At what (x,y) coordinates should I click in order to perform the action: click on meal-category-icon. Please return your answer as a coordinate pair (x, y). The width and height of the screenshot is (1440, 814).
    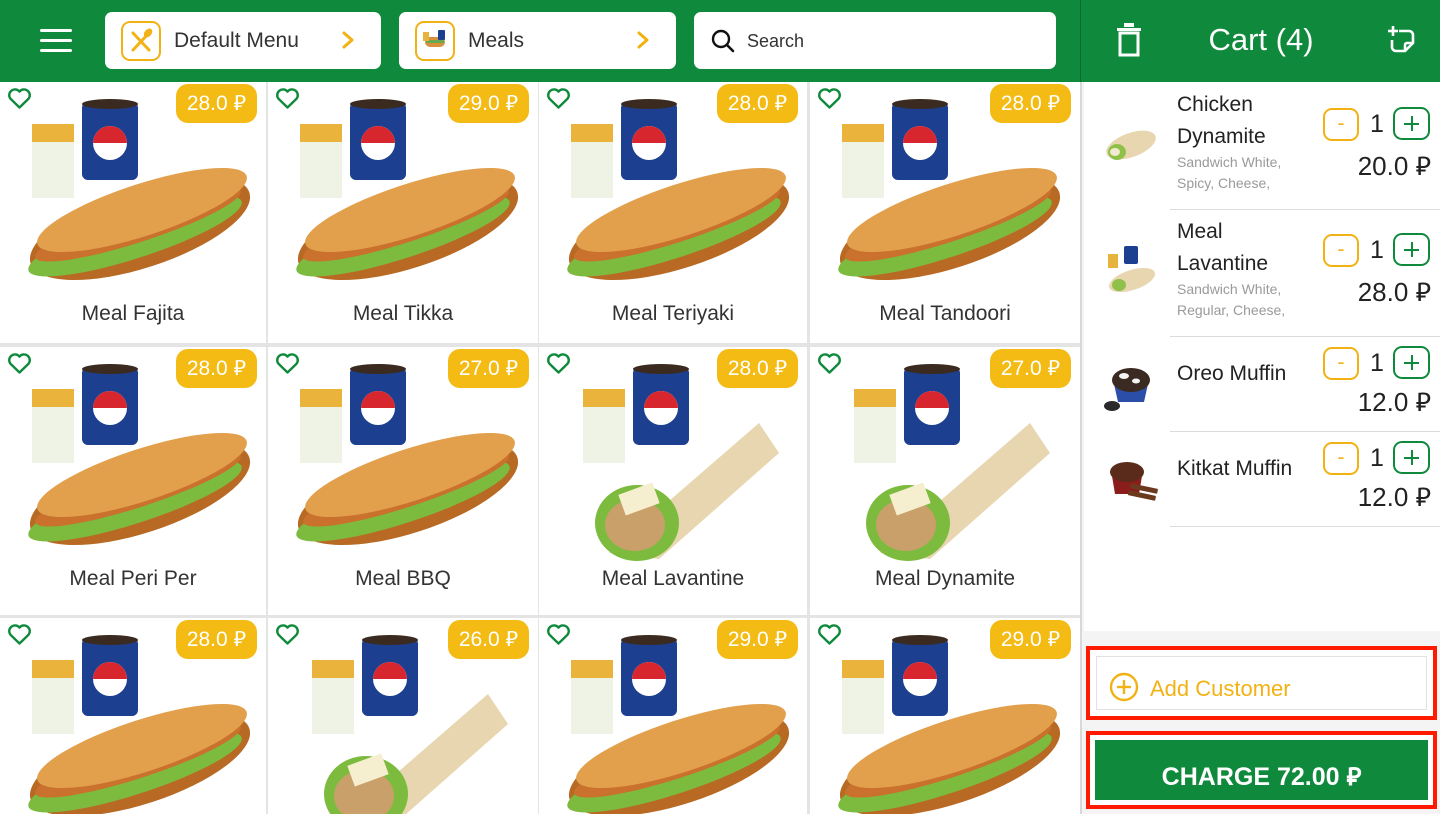
    Looking at the image, I should click on (435, 41).